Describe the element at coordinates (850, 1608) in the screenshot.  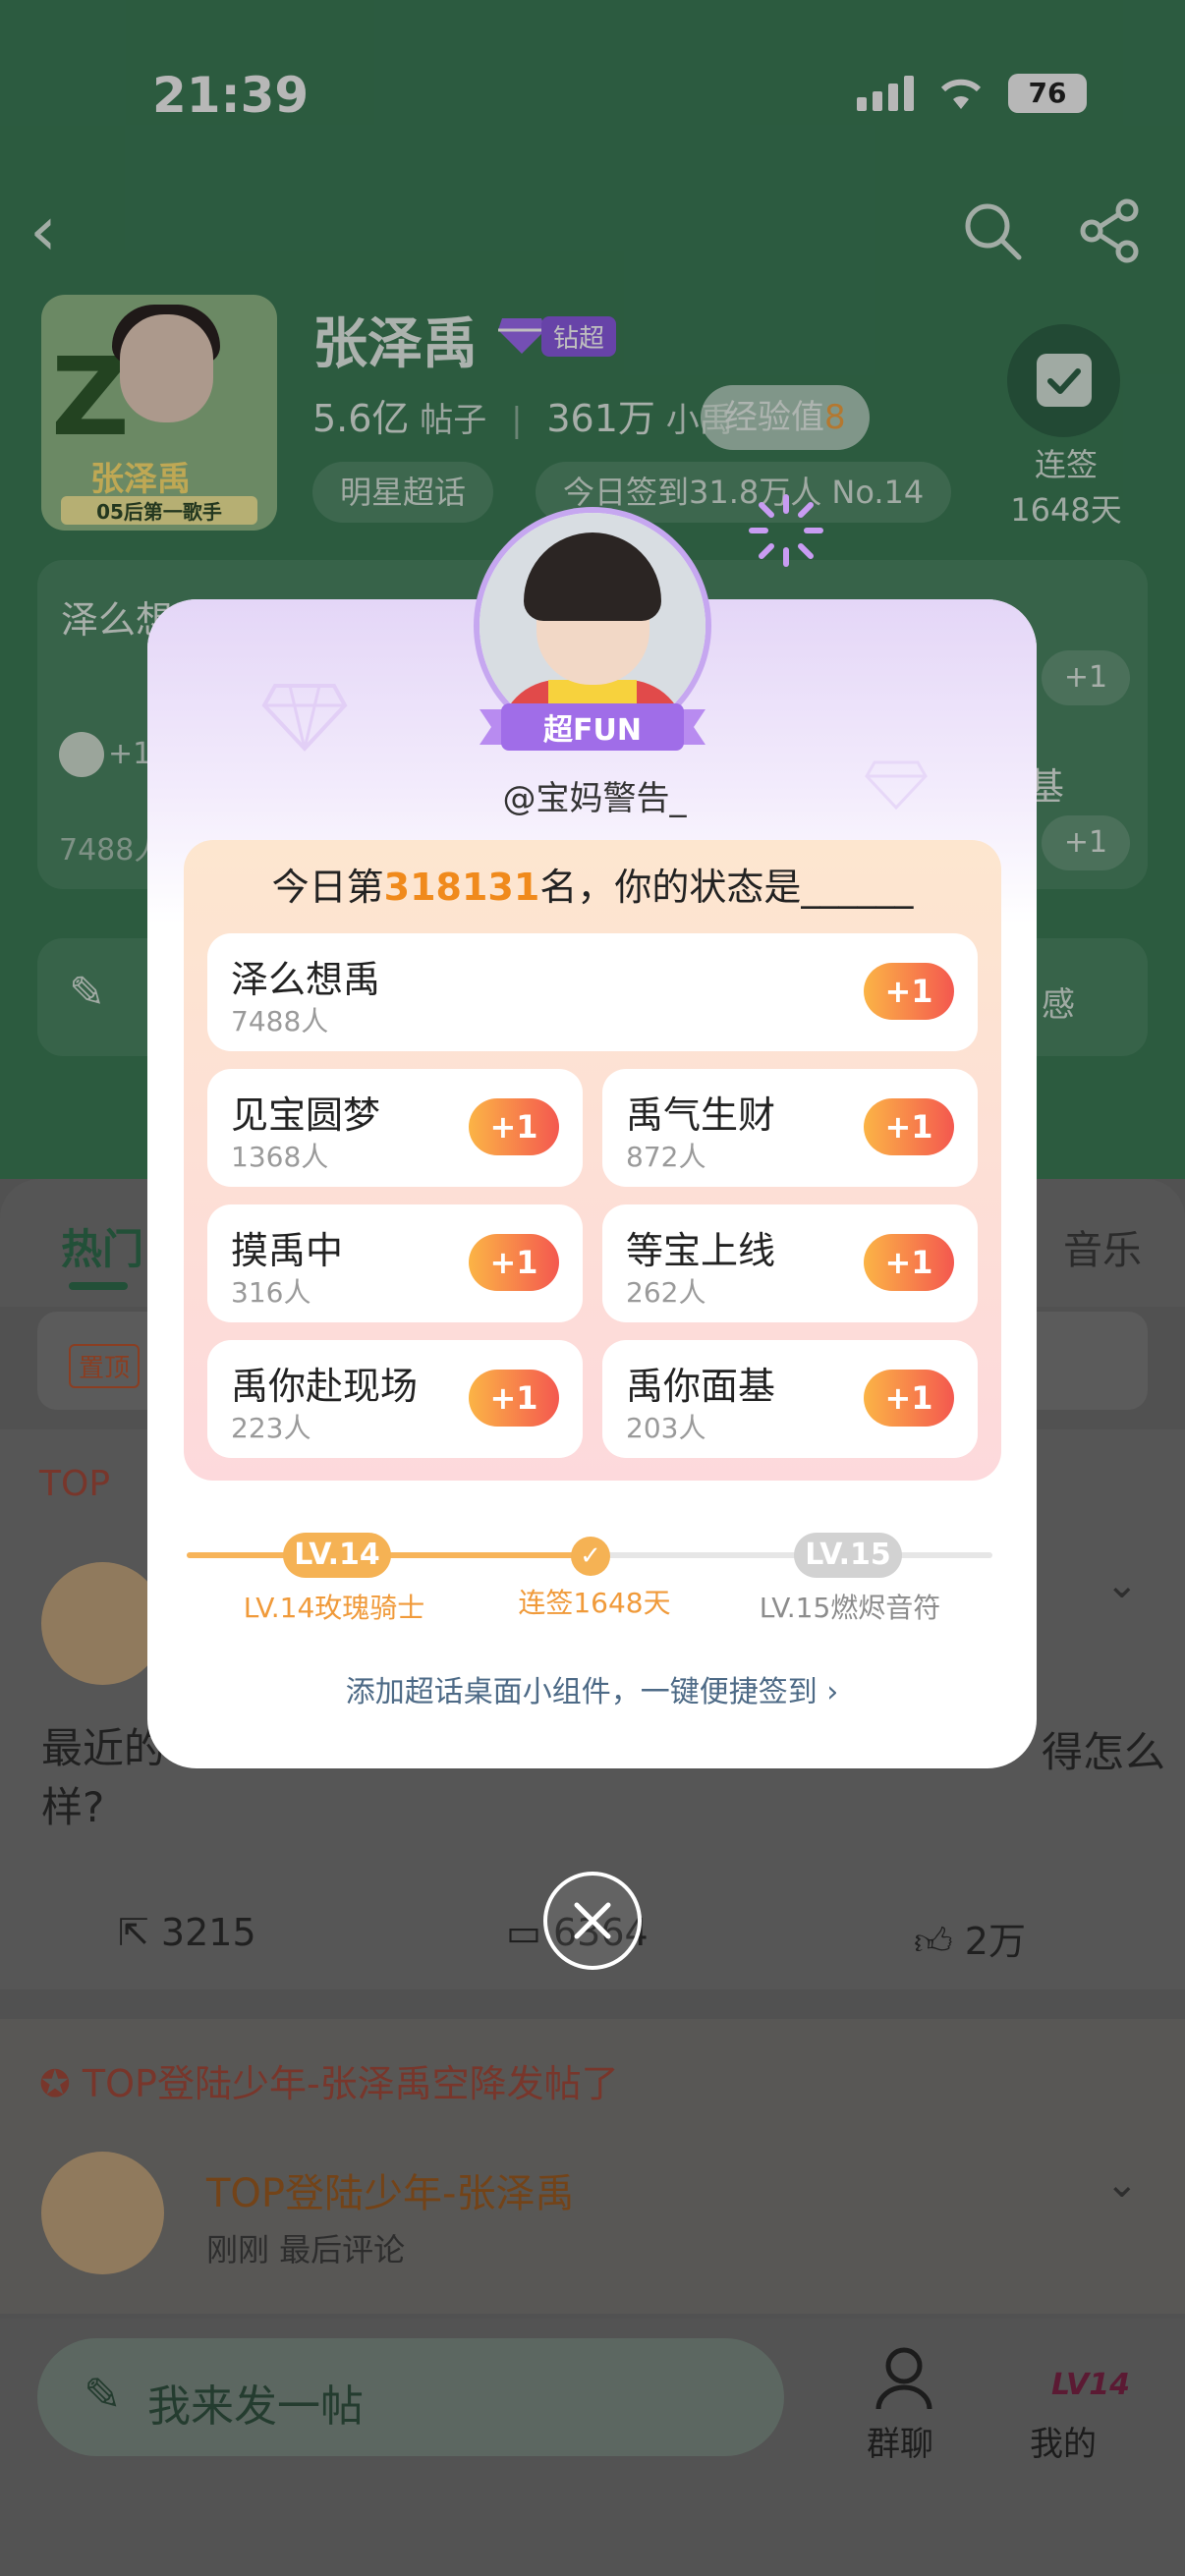
I see `next-level-name: LV.15燃烬音符` at that location.